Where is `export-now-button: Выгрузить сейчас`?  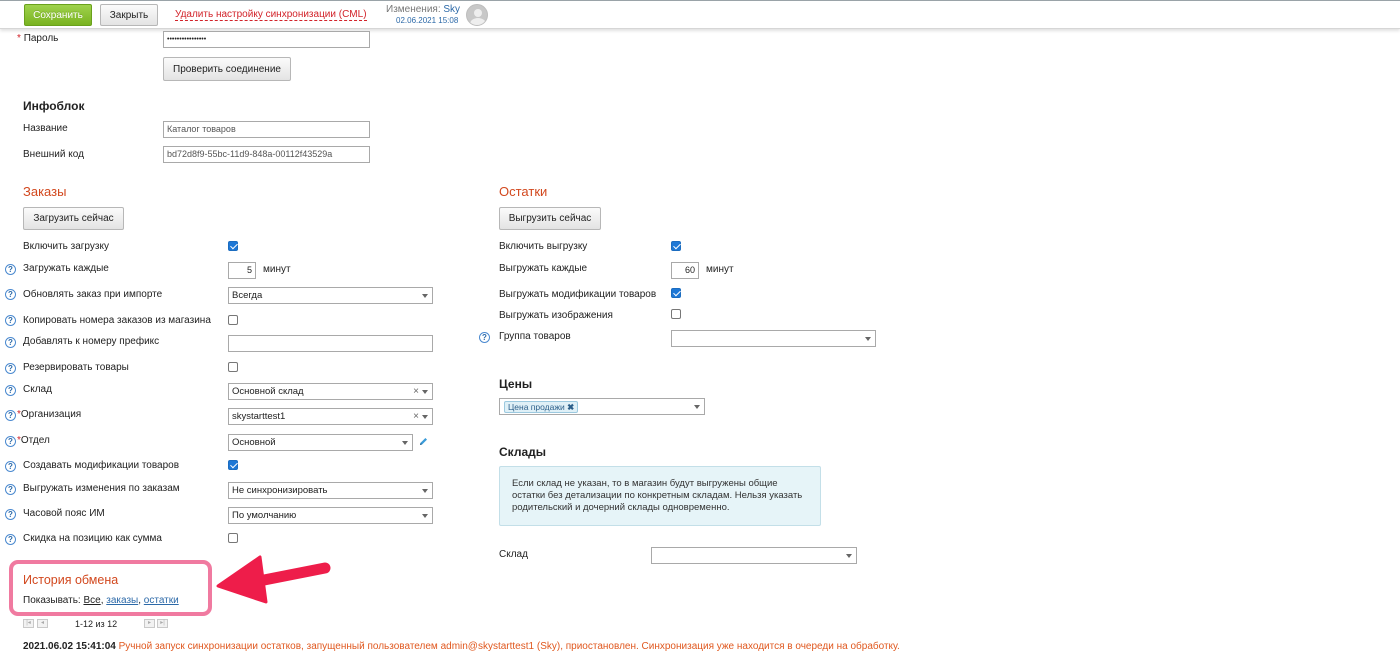 export-now-button: Выгрузить сейчас is located at coordinates (550, 218).